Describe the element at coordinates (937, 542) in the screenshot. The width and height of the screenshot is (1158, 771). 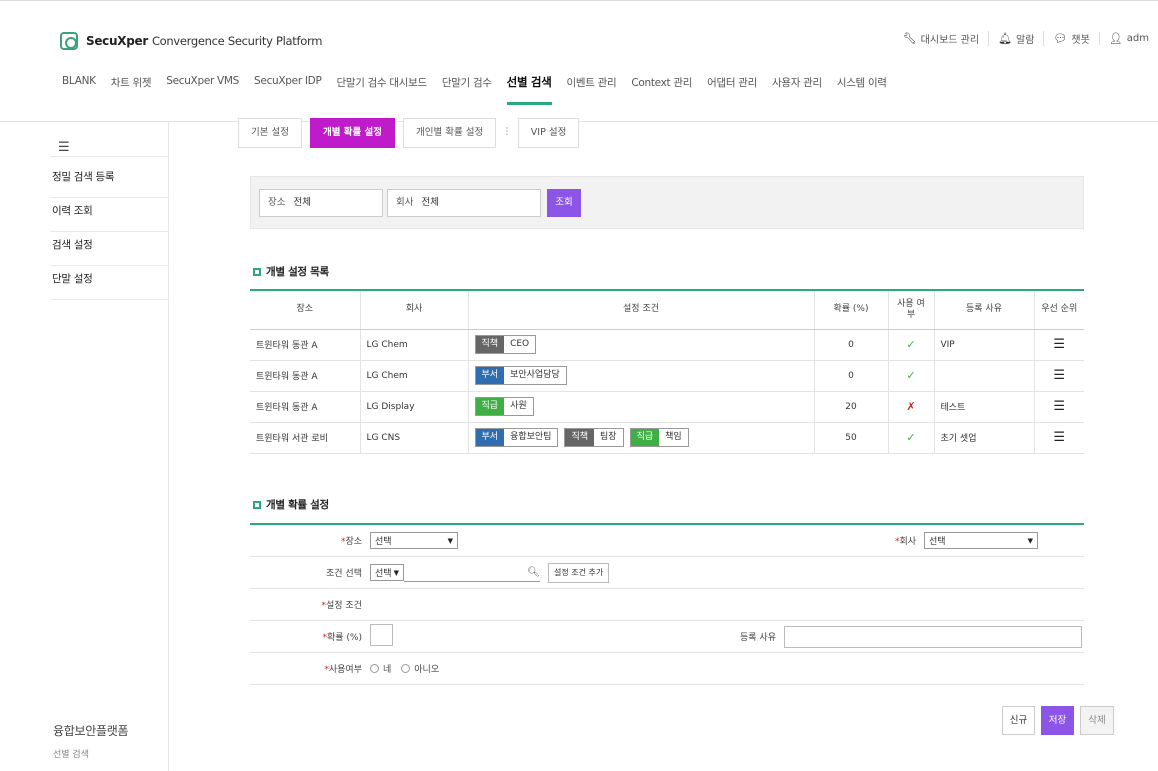
I see `company-select-value: 선택` at that location.